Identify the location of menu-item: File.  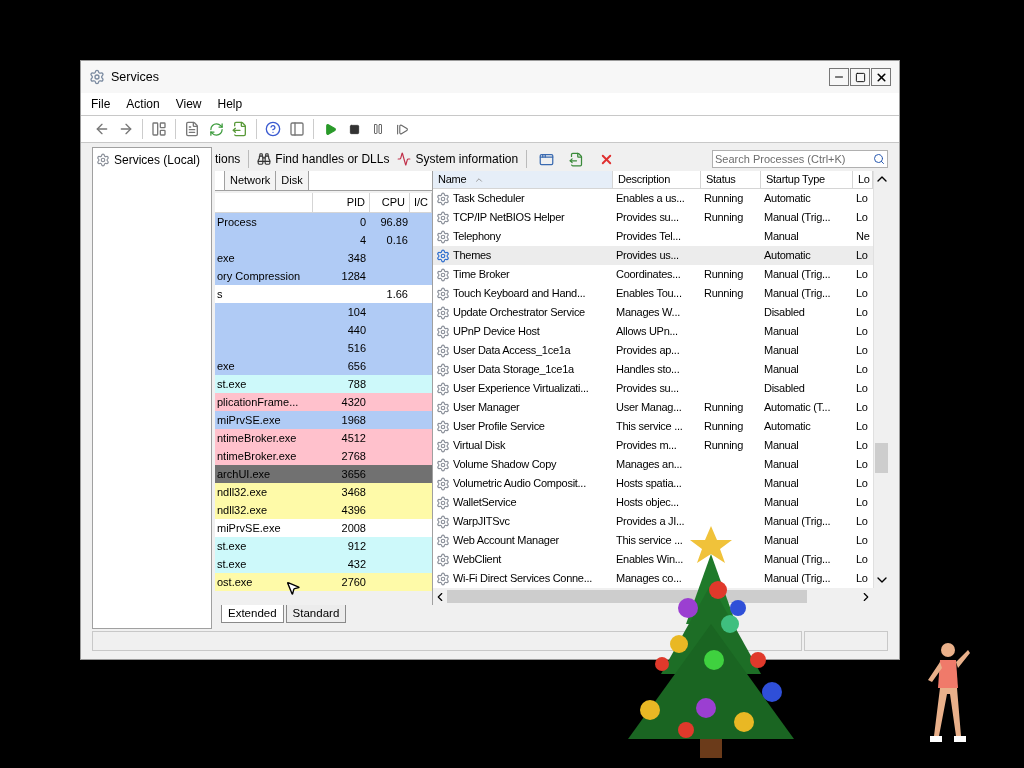
(101, 104).